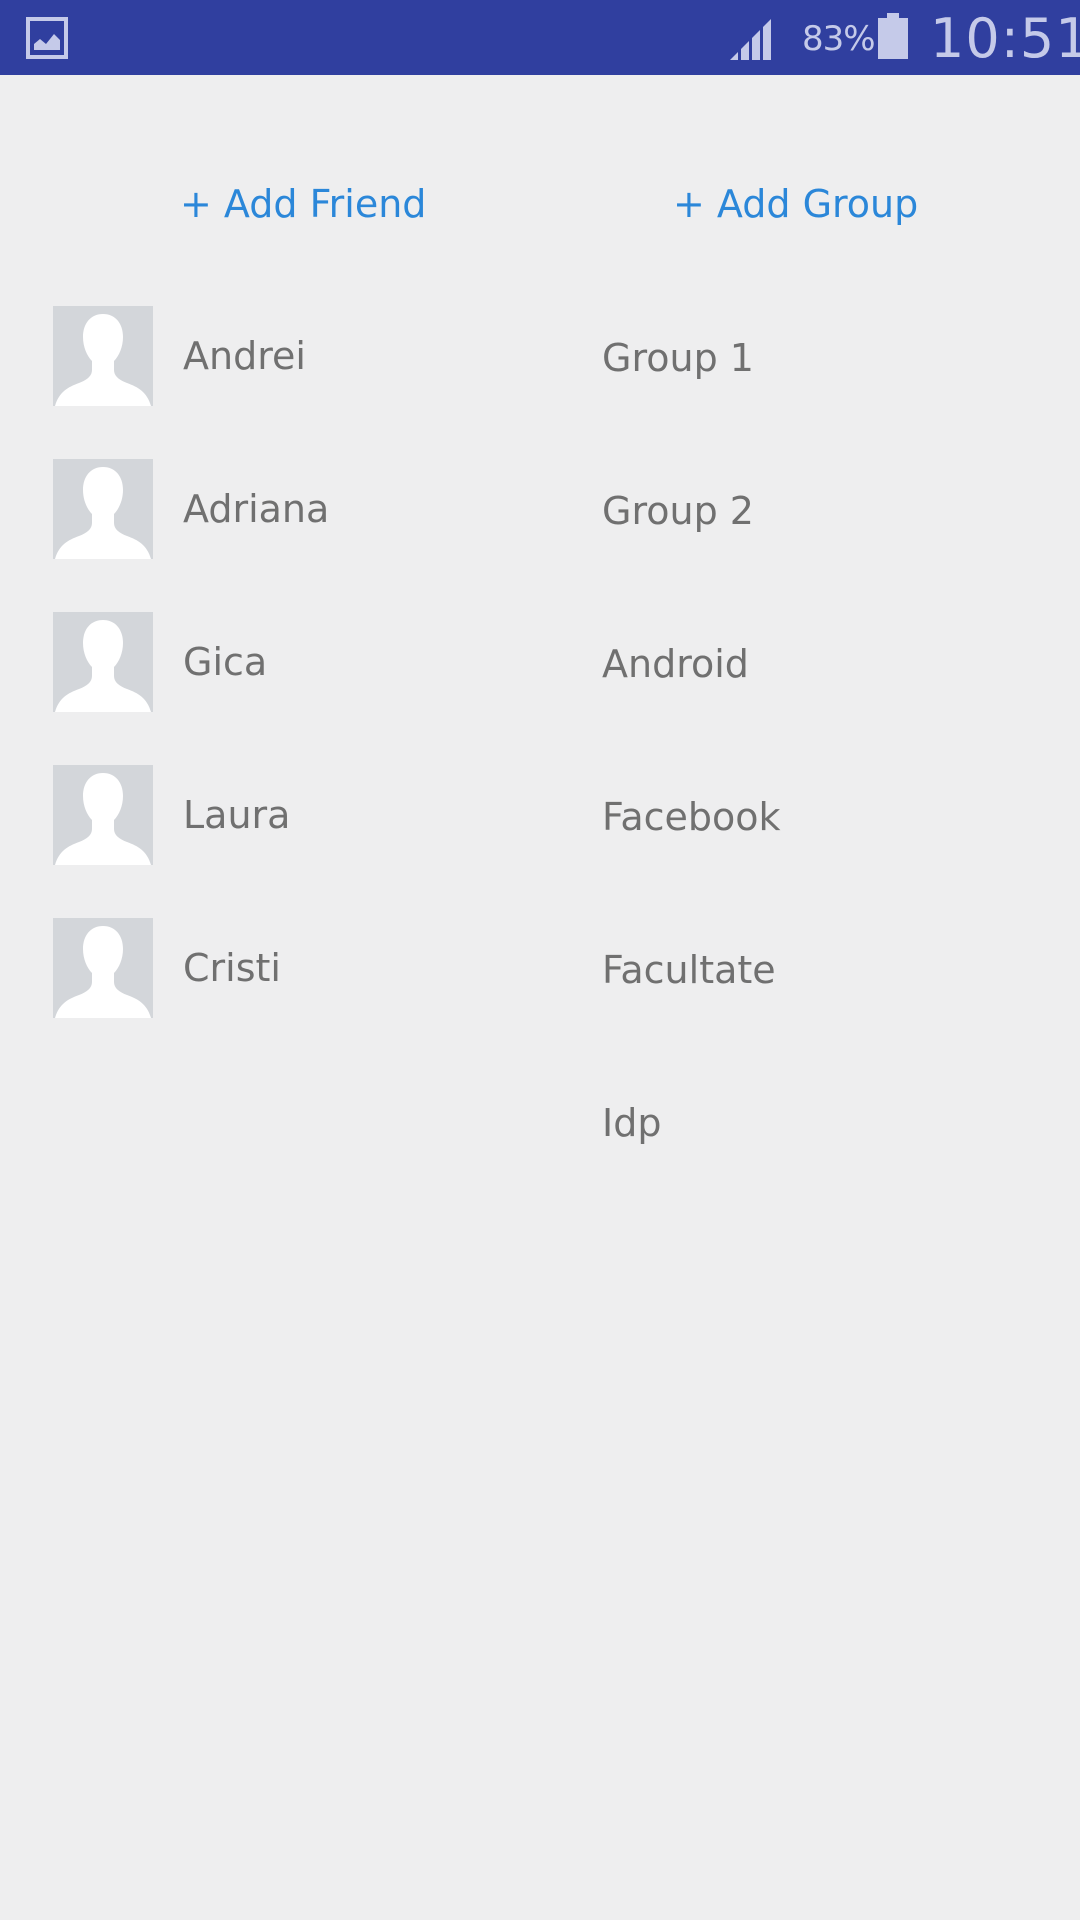 The width and height of the screenshot is (1080, 1920). Describe the element at coordinates (675, 664) in the screenshot. I see `group-item: Android` at that location.